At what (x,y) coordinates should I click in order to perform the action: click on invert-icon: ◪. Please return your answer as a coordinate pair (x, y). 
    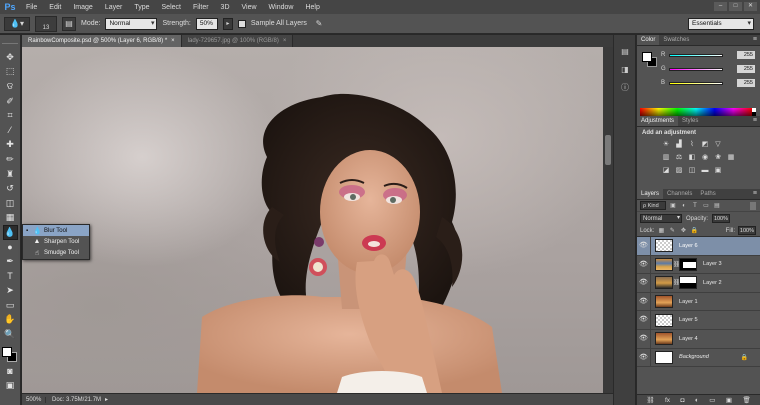
    Looking at the image, I should click on (666, 170).